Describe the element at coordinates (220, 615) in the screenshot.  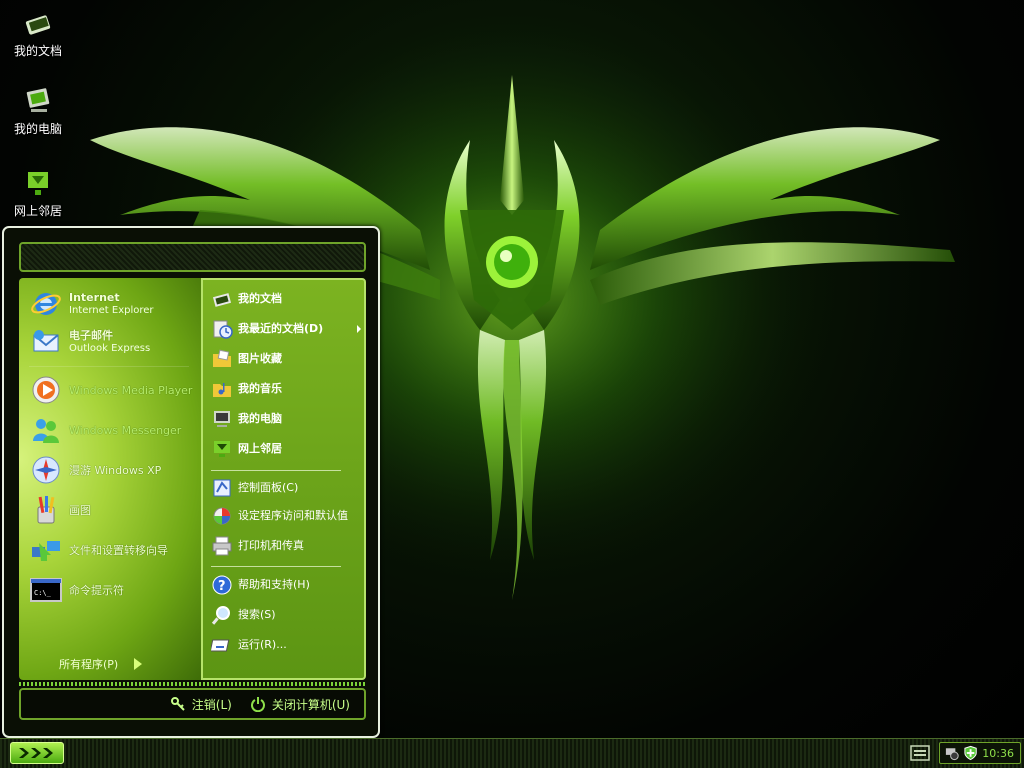
I see `search-icon` at that location.